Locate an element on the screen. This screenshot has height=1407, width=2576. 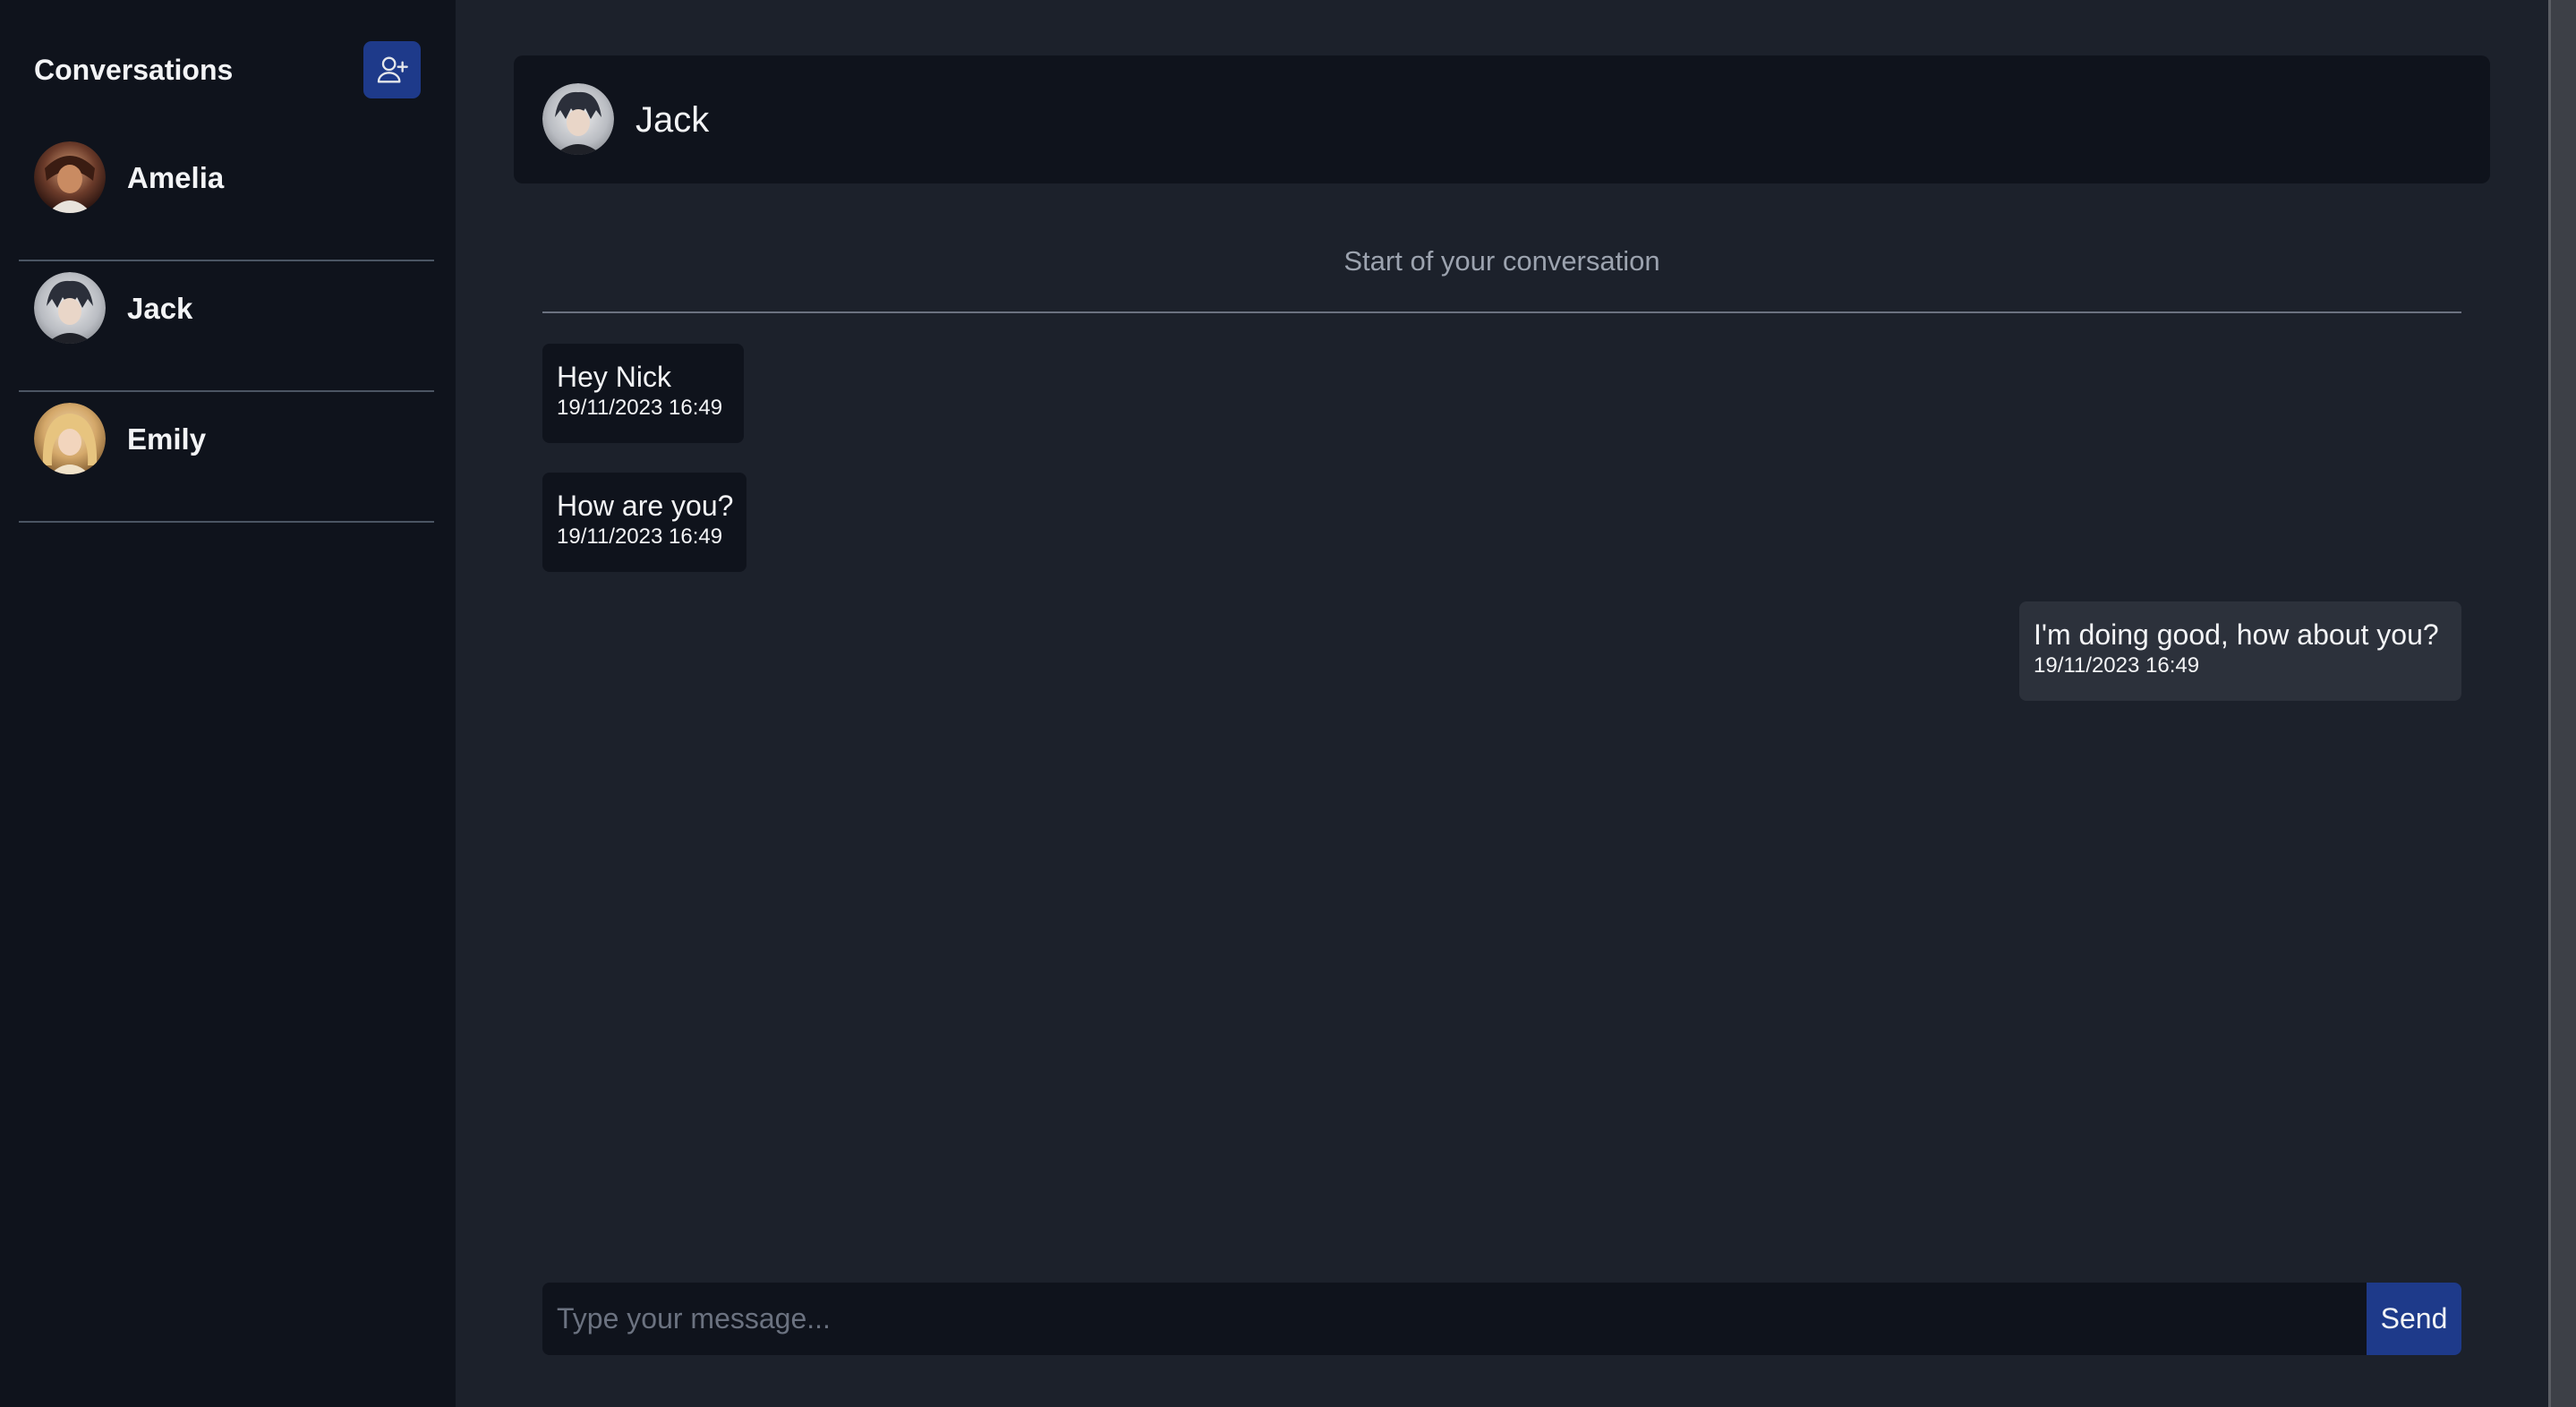
message-incoming: How are you? 19/11/2023 16:49 is located at coordinates (644, 522).